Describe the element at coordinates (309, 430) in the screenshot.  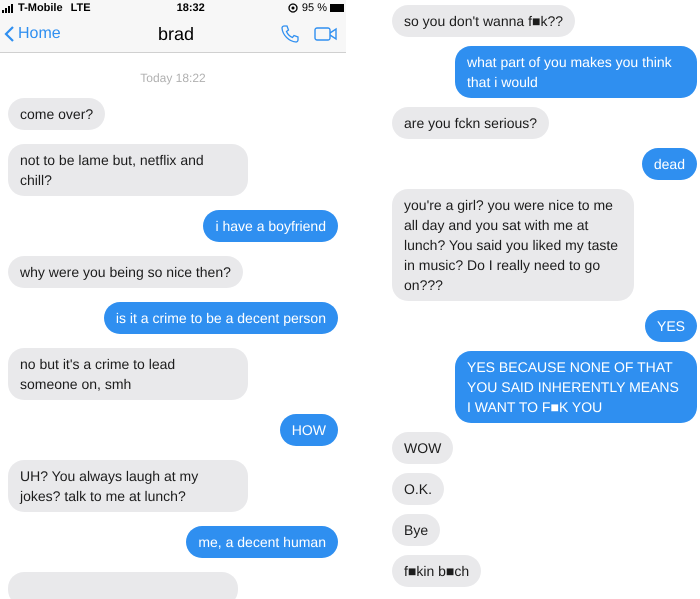
I see `message-bubble: HOW` at that location.